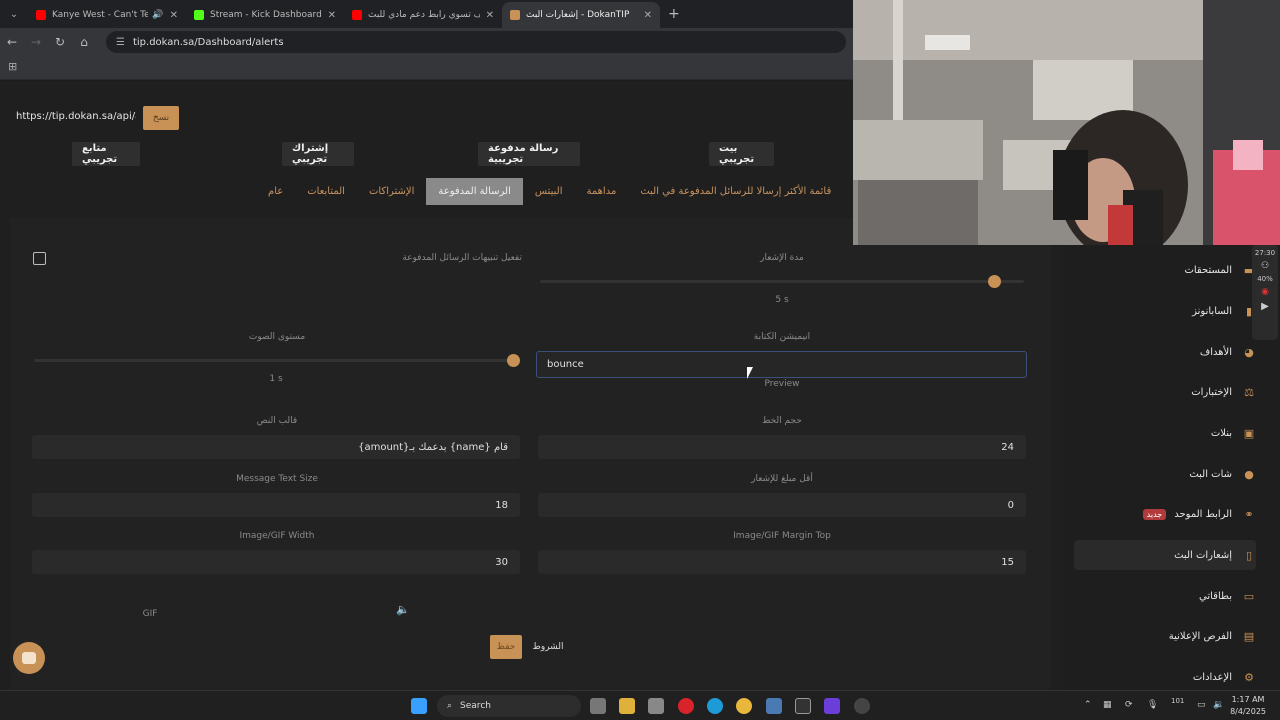 The image size is (1280, 720). I want to click on tab-bits: البيتس, so click(549, 191).